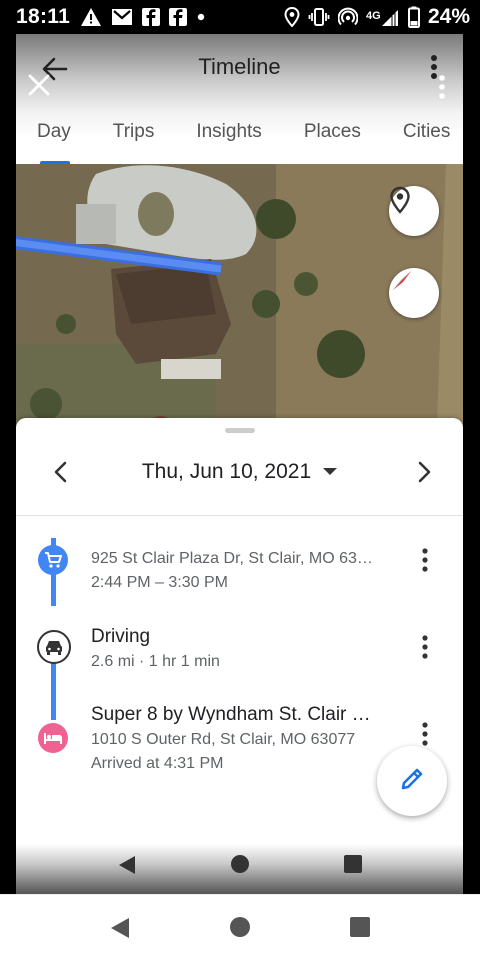 The image size is (480, 960). Describe the element at coordinates (226, 471) in the screenshot. I see `selected-date: Thu, Jun 10, 2021` at that location.